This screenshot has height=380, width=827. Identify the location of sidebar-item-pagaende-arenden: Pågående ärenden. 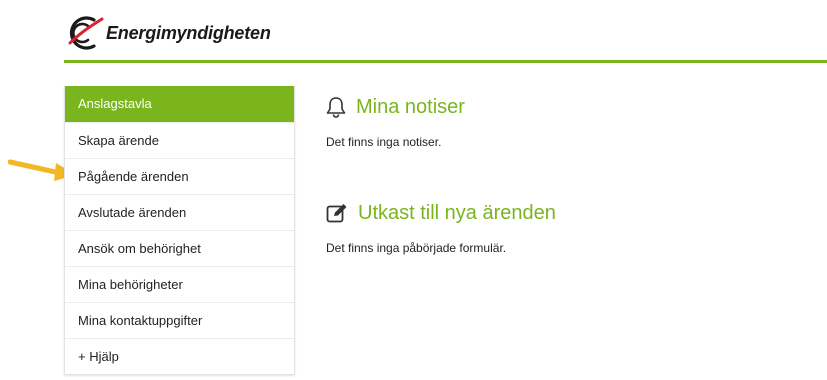
(179, 176).